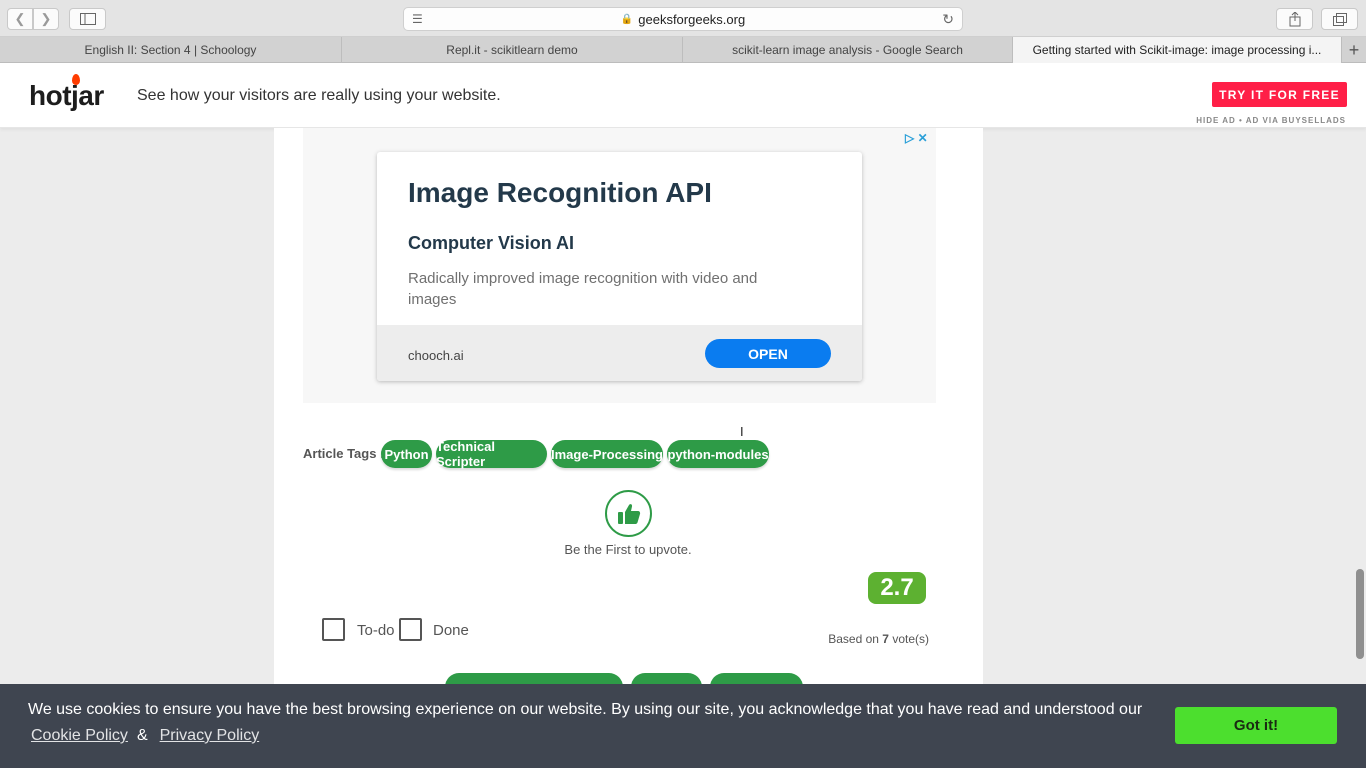 This screenshot has width=1366, height=768. I want to click on tag-technical-scripter: Technical Scripter, so click(491, 454).